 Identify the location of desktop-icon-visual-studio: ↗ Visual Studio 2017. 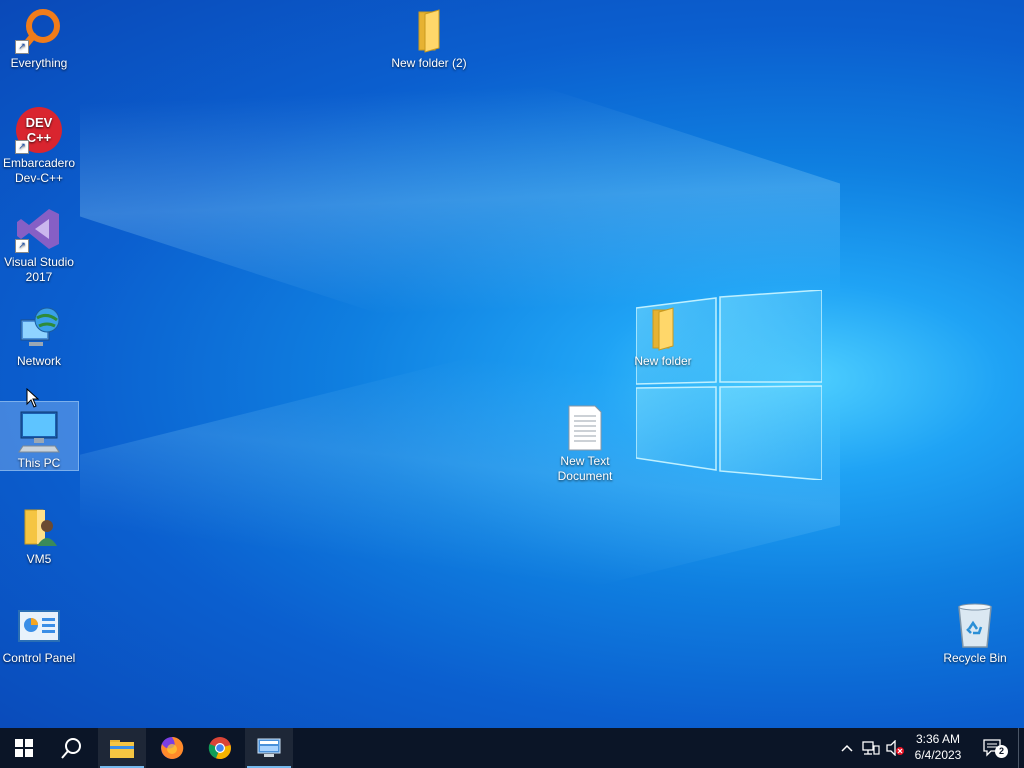
(39, 243).